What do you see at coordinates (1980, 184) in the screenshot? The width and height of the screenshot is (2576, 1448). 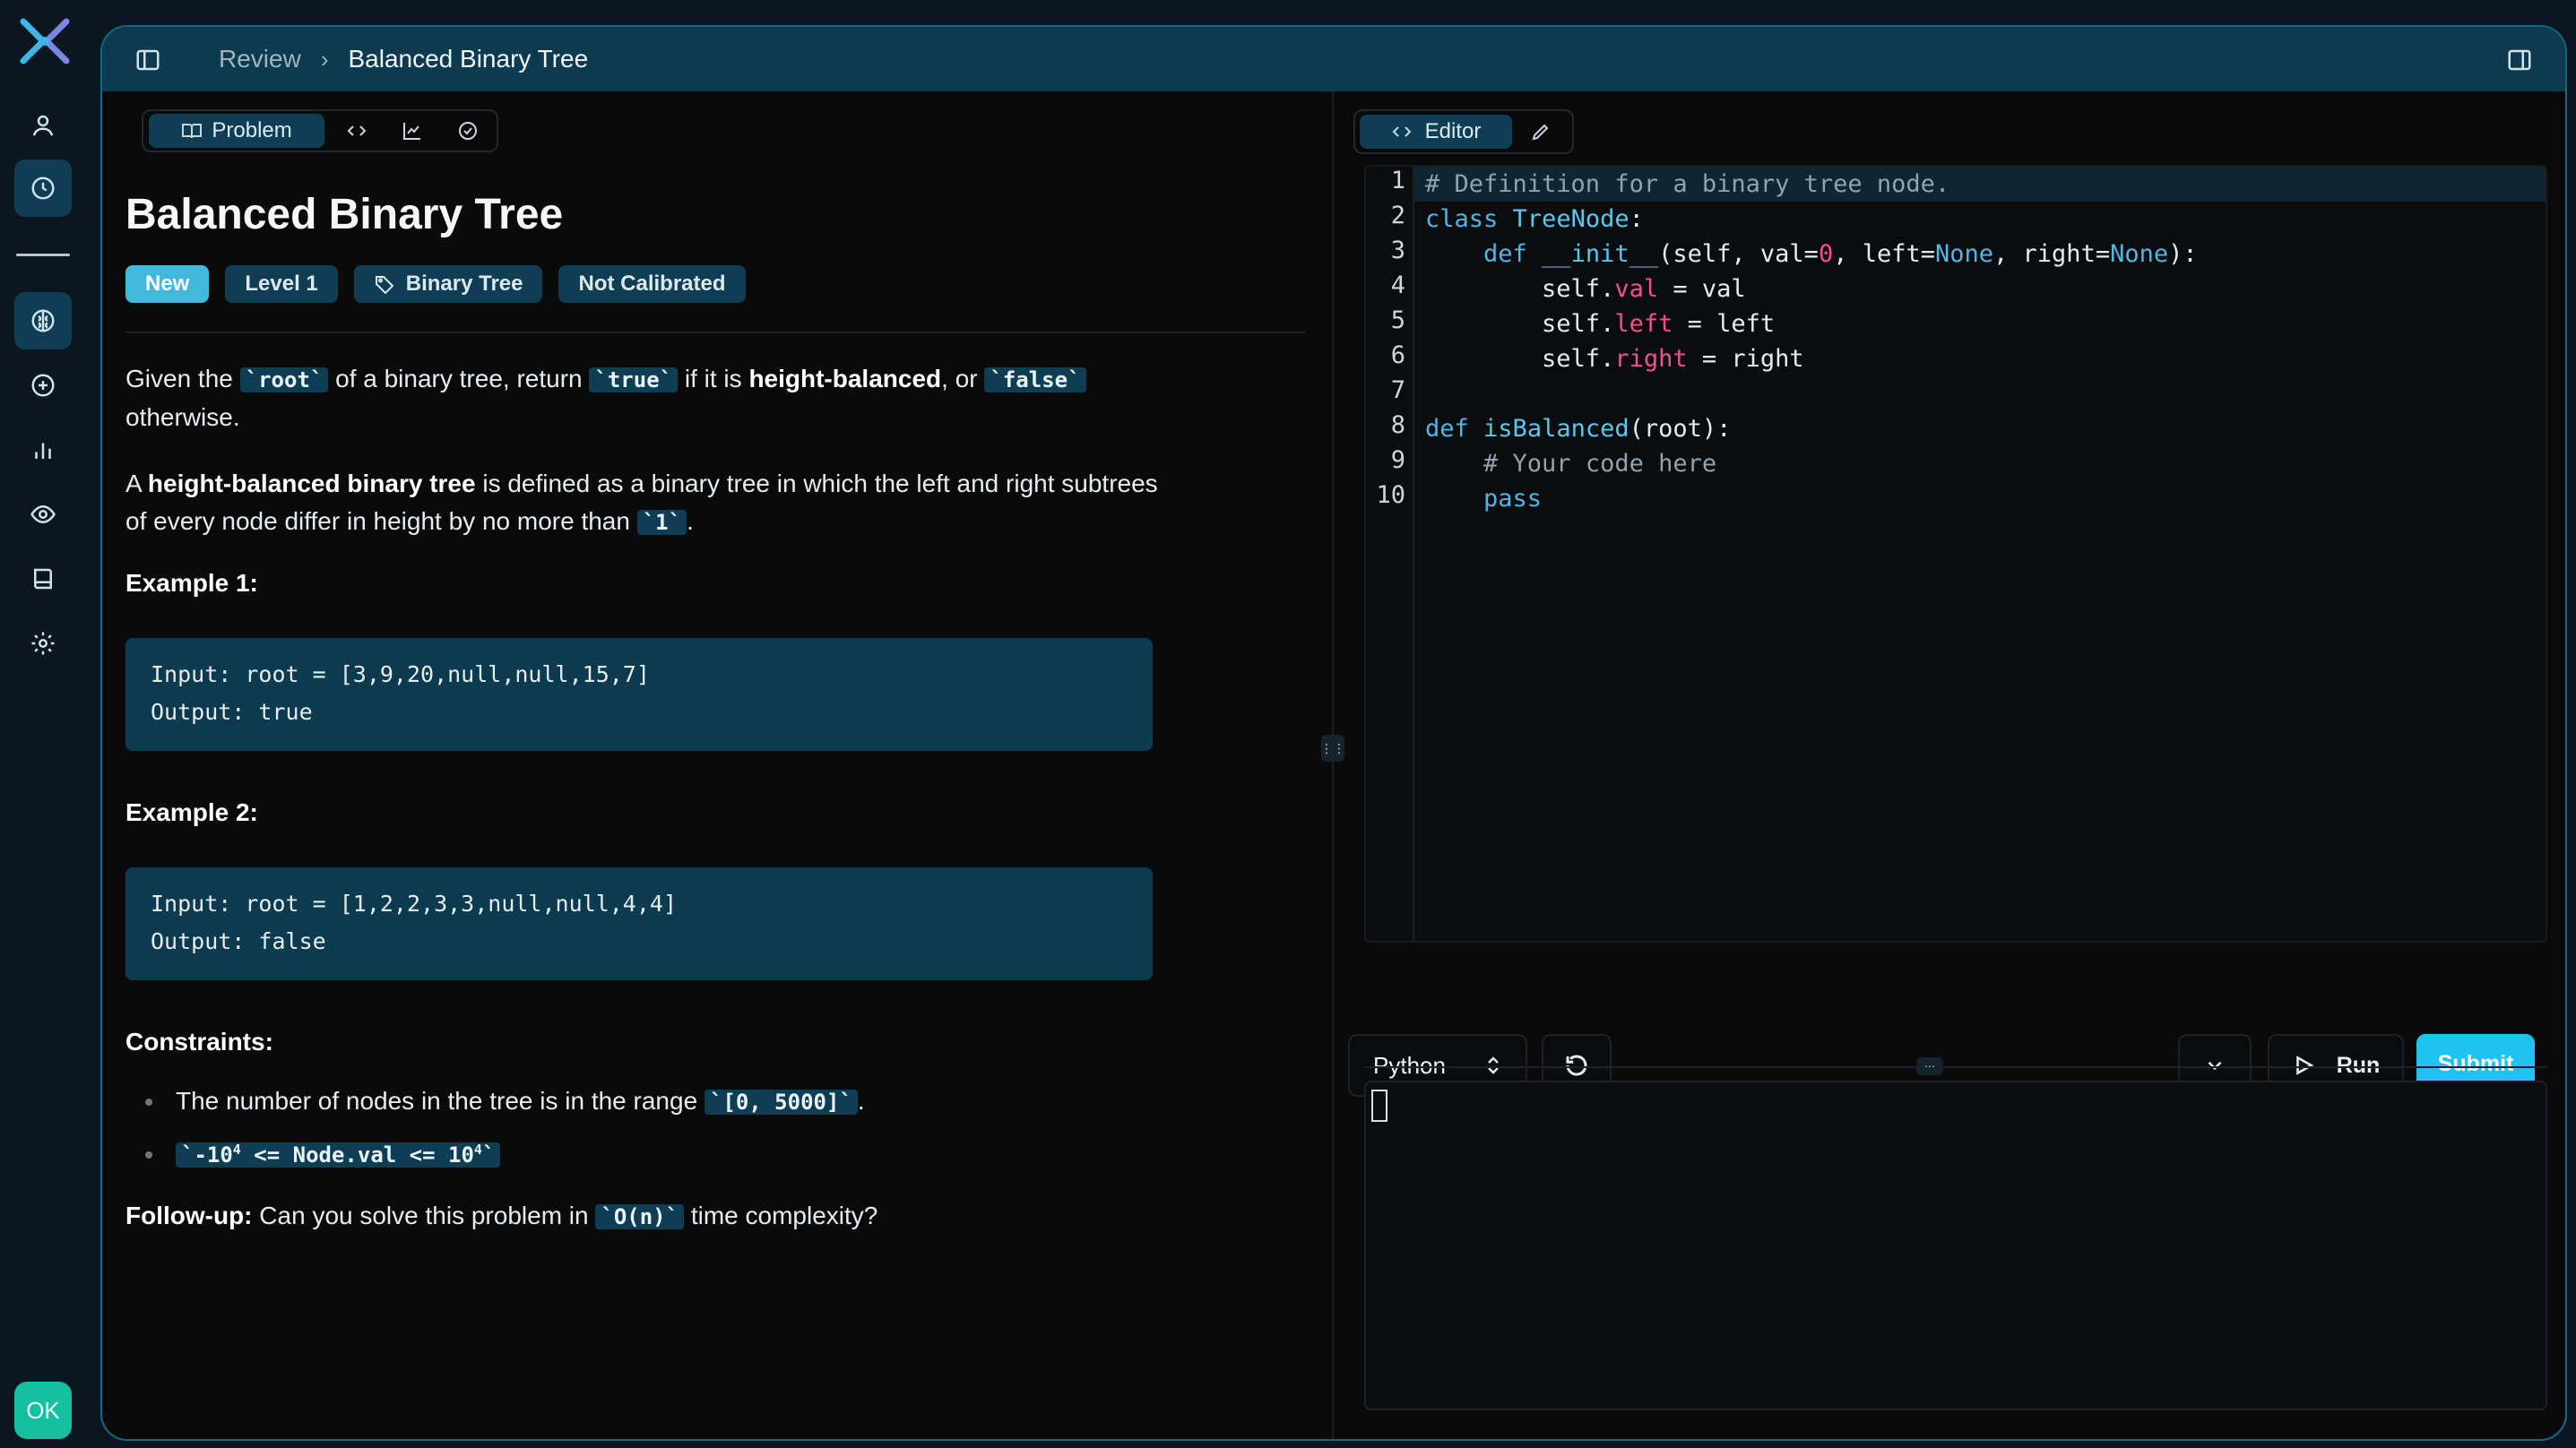 I see `code-line: # Definition for a binary tree node.` at bounding box center [1980, 184].